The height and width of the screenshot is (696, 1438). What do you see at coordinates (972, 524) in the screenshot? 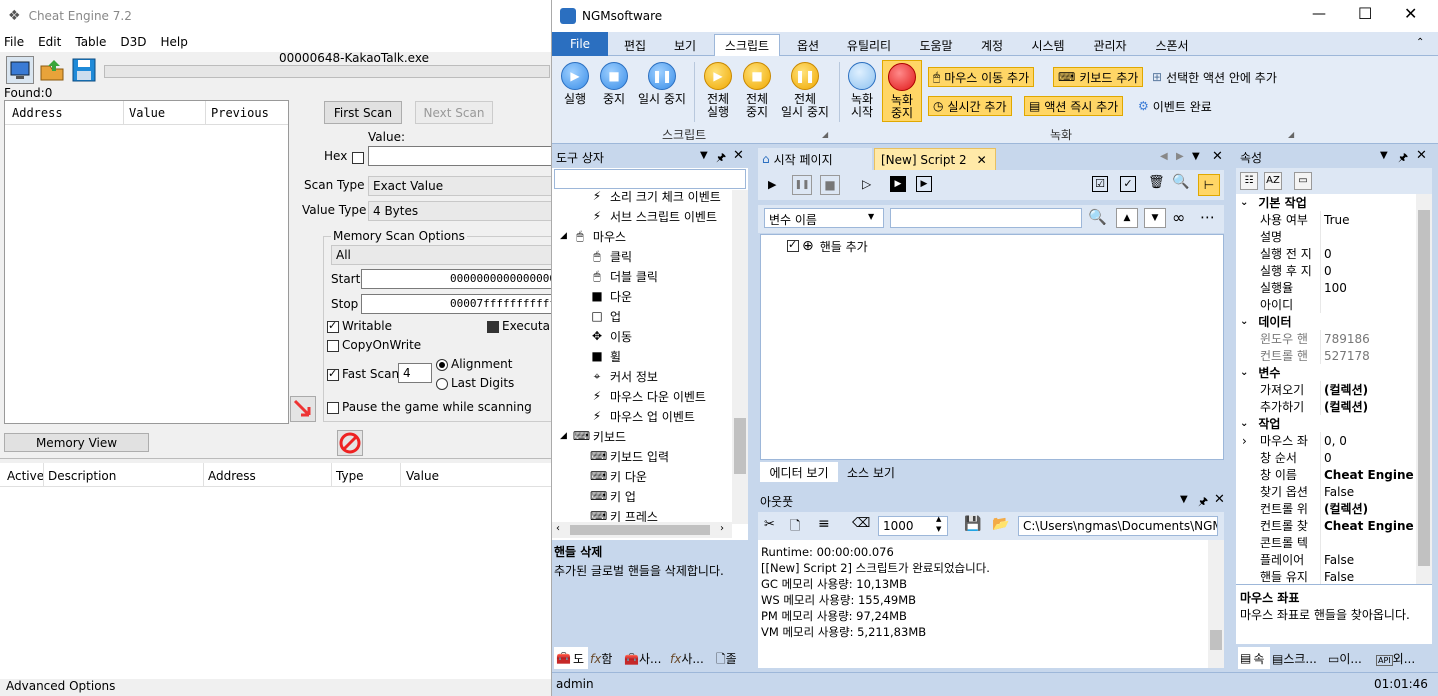
I see `save-log-icon: 💾` at bounding box center [972, 524].